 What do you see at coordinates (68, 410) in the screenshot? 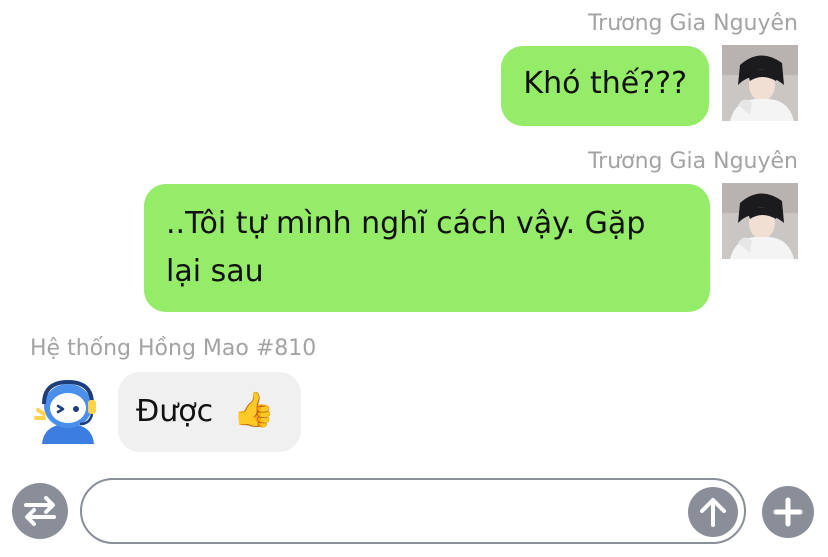
I see `robot-headset-avatar-icon` at bounding box center [68, 410].